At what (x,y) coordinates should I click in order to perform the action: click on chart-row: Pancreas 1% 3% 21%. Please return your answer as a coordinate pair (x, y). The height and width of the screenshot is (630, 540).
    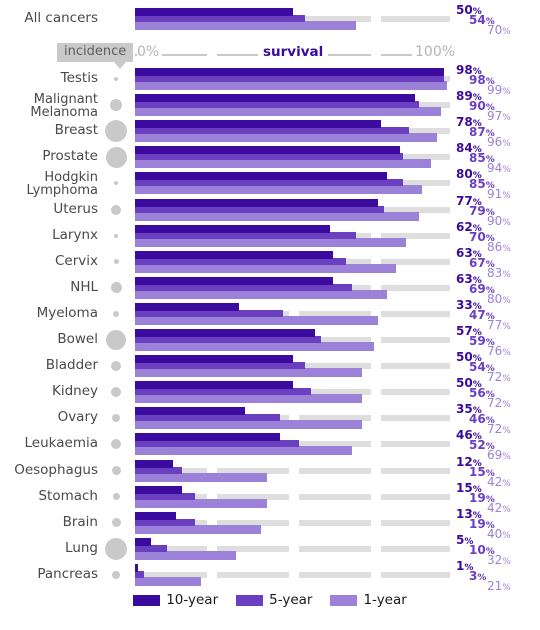
    Looking at the image, I should click on (270, 576).